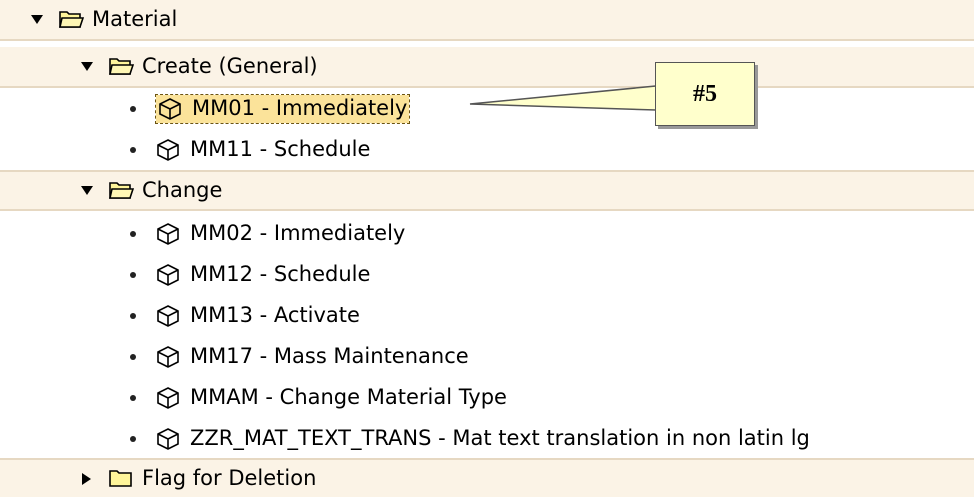 The height and width of the screenshot is (497, 974). What do you see at coordinates (563, 98) in the screenshot?
I see `callout-pointer` at bounding box center [563, 98].